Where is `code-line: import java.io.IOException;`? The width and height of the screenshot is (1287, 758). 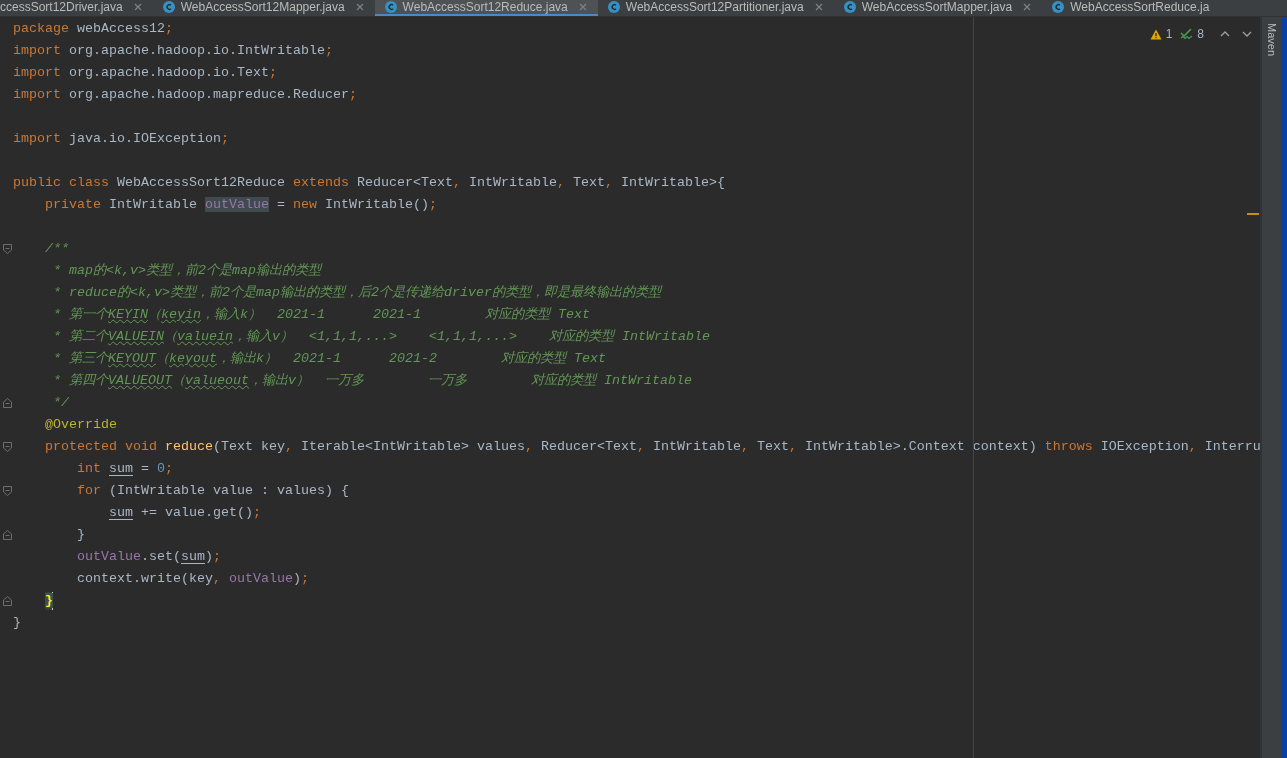
code-line: import java.io.IOException; is located at coordinates (121, 139).